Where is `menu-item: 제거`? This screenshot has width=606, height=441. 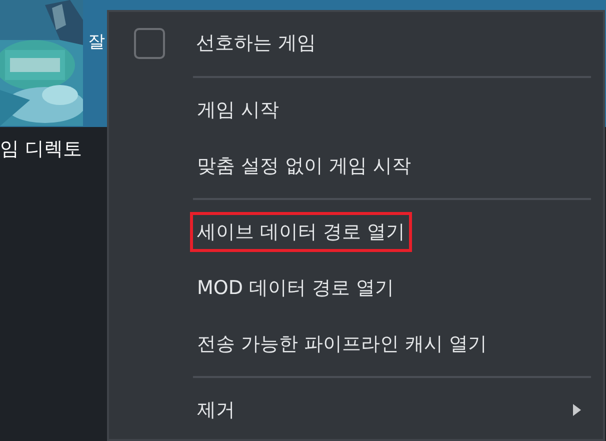
menu-item: 제거 is located at coordinates (216, 410).